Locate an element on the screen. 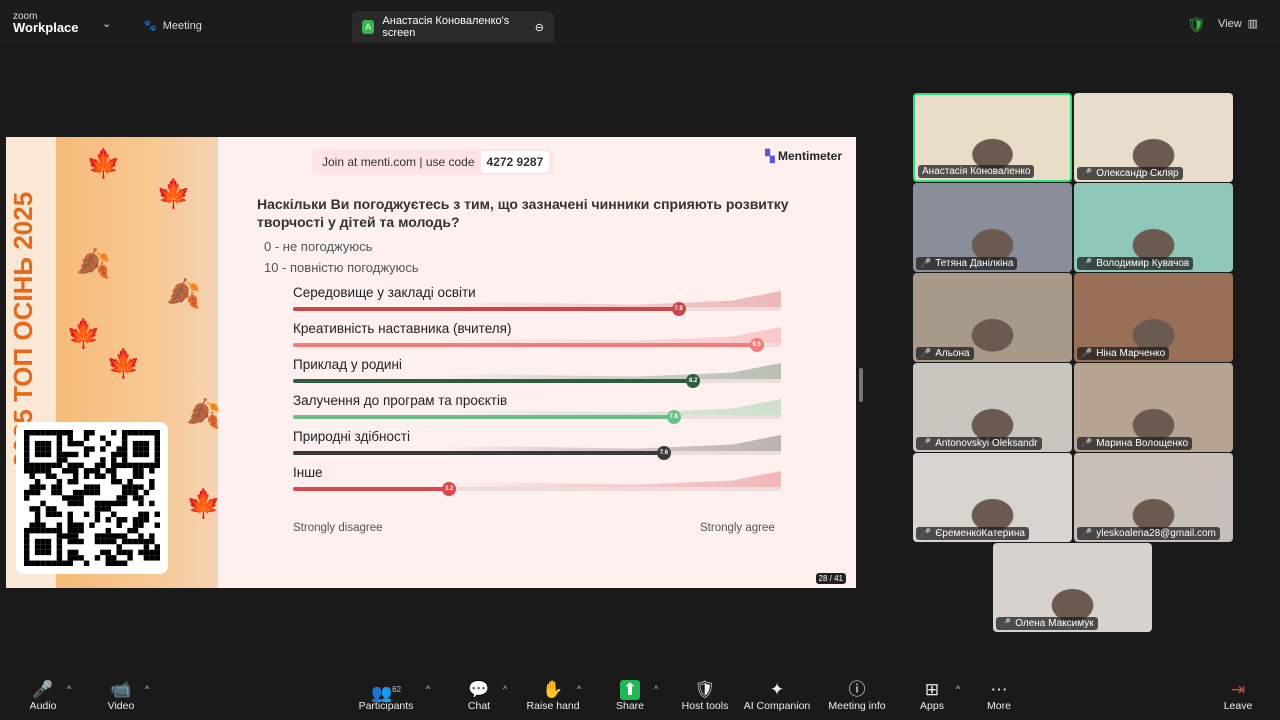 The width and height of the screenshot is (1280, 720). join-instructions: Join at menti.com | use code 4272 9287 is located at coordinates (433, 162).